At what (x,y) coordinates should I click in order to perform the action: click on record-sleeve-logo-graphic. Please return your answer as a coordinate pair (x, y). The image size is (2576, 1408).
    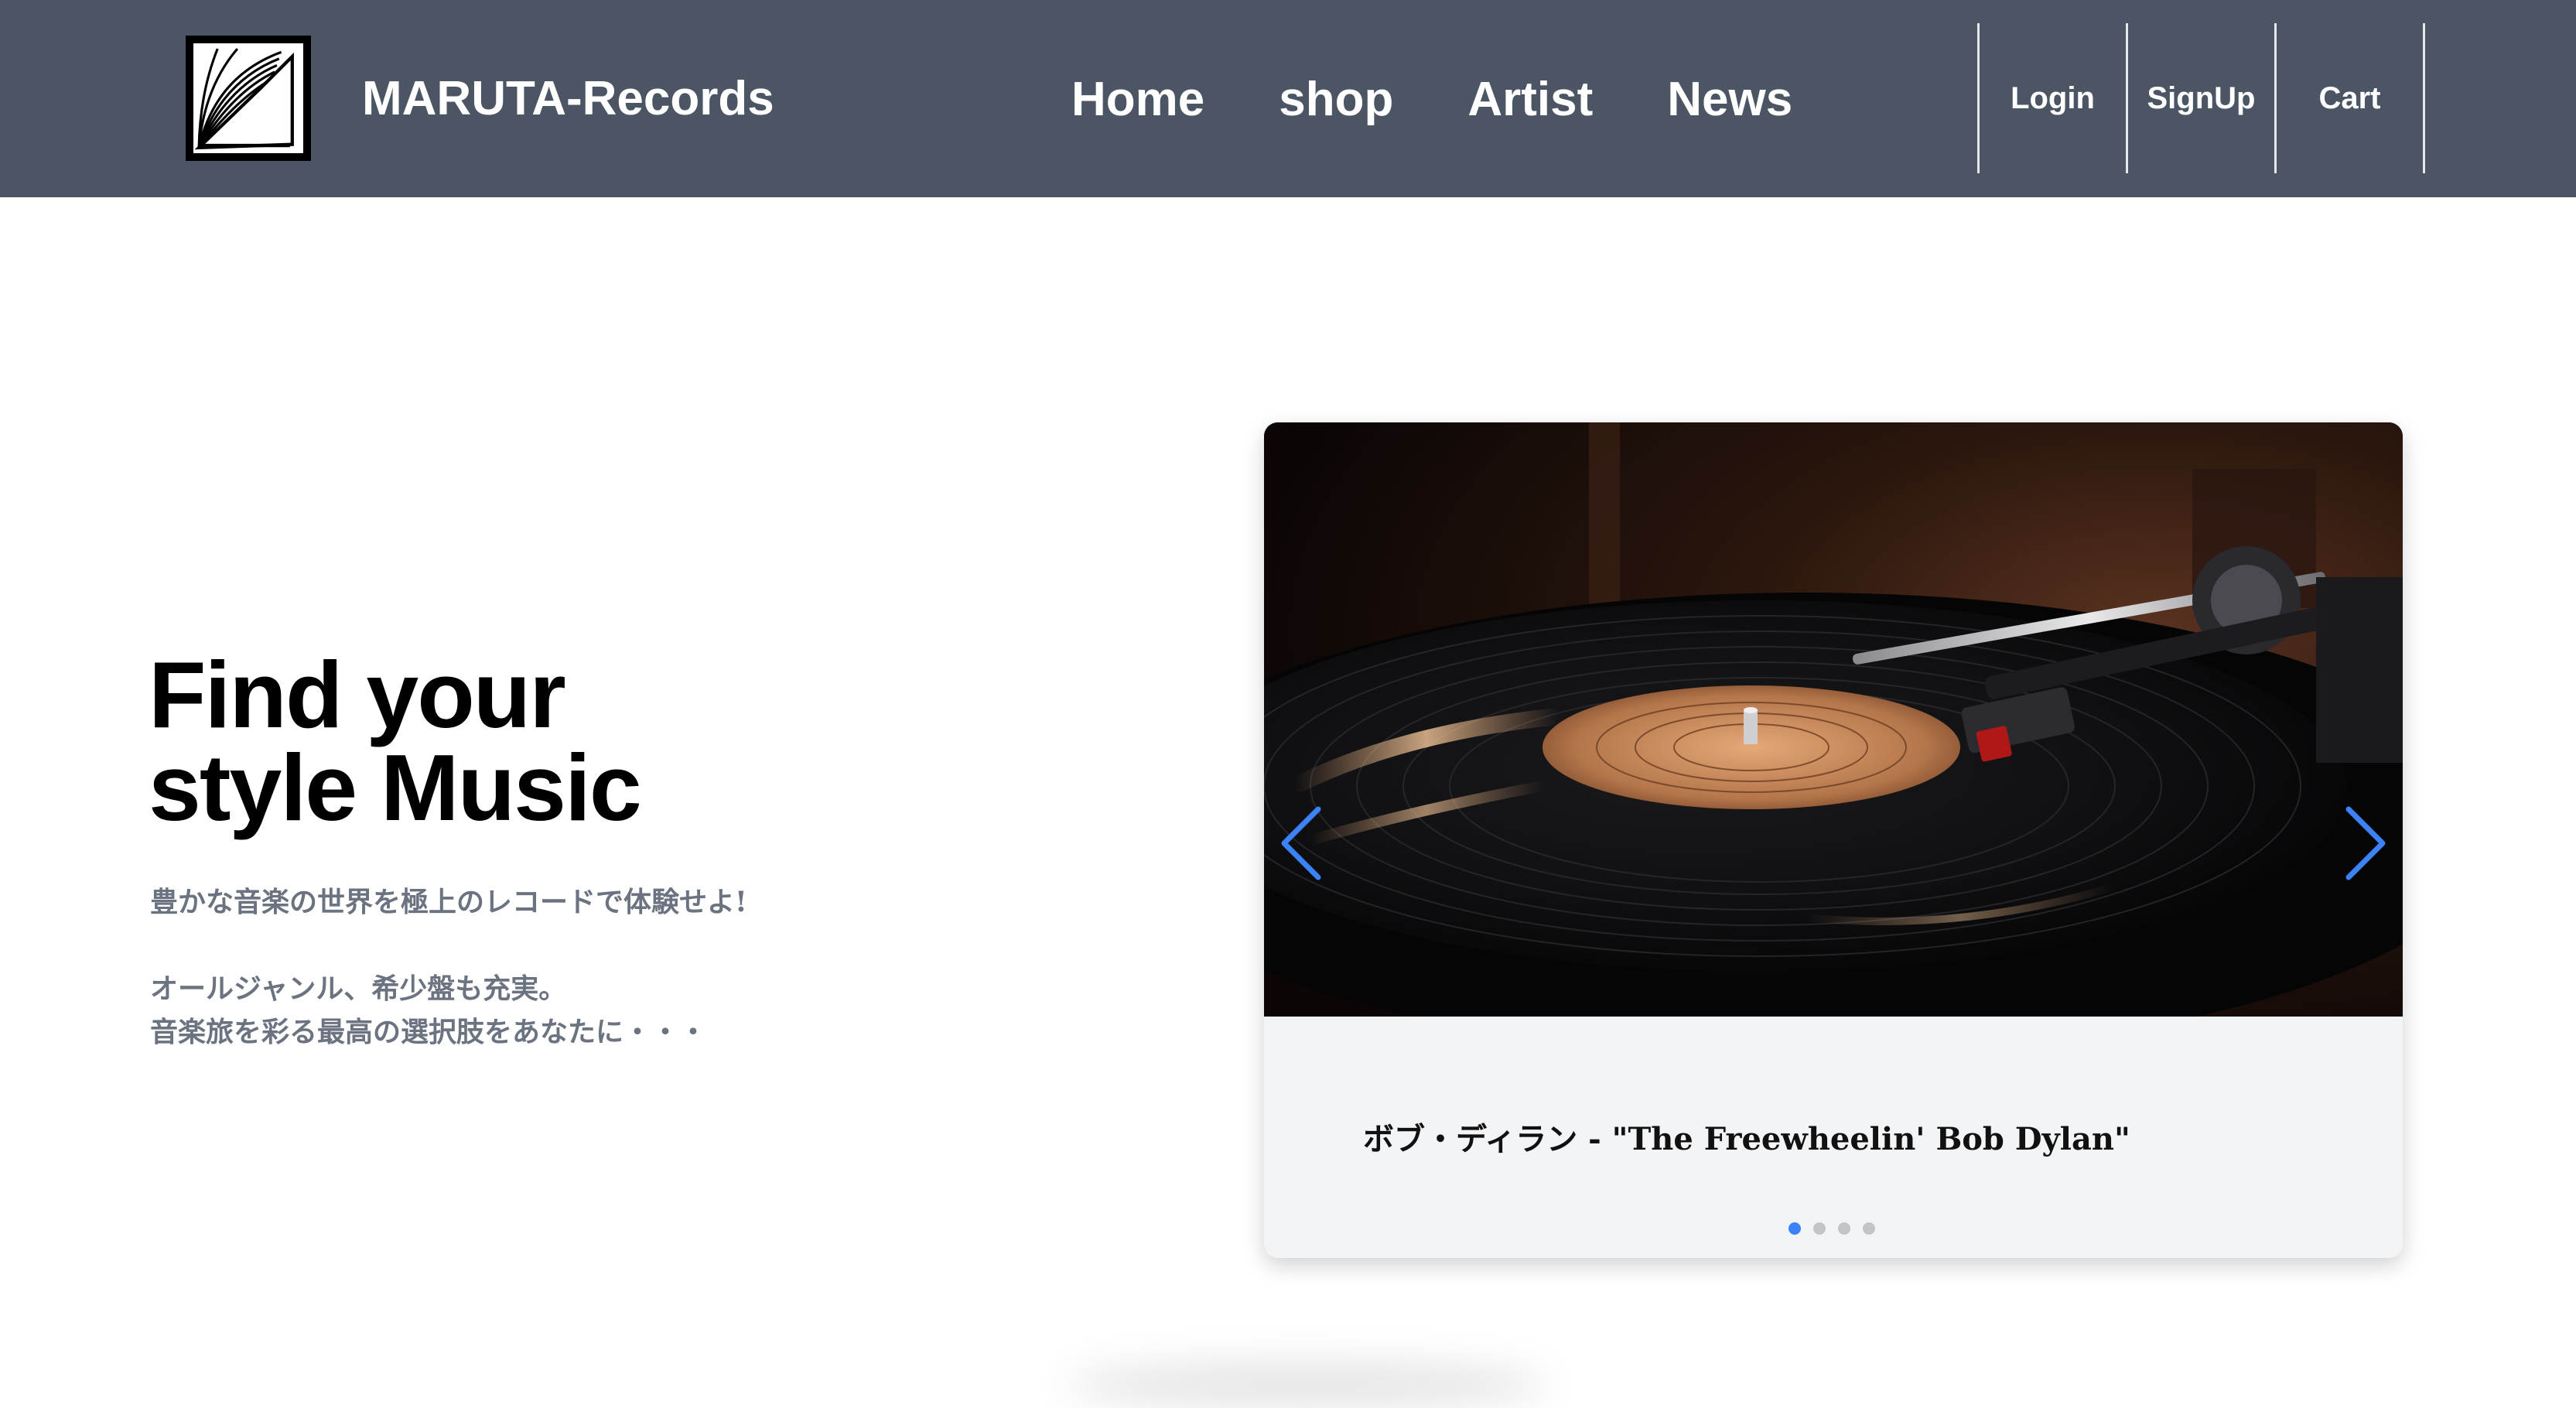
    Looking at the image, I should click on (248, 98).